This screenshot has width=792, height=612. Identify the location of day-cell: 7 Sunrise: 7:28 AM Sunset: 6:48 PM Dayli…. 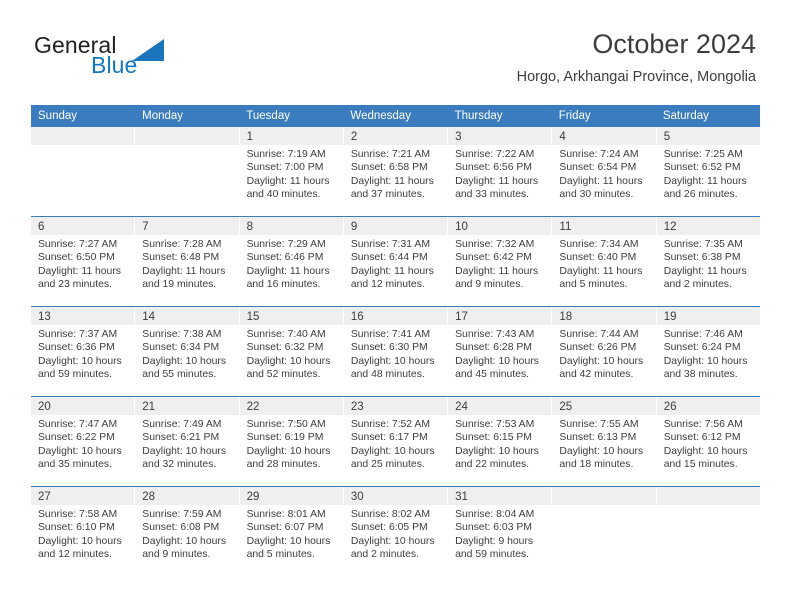
(187, 261).